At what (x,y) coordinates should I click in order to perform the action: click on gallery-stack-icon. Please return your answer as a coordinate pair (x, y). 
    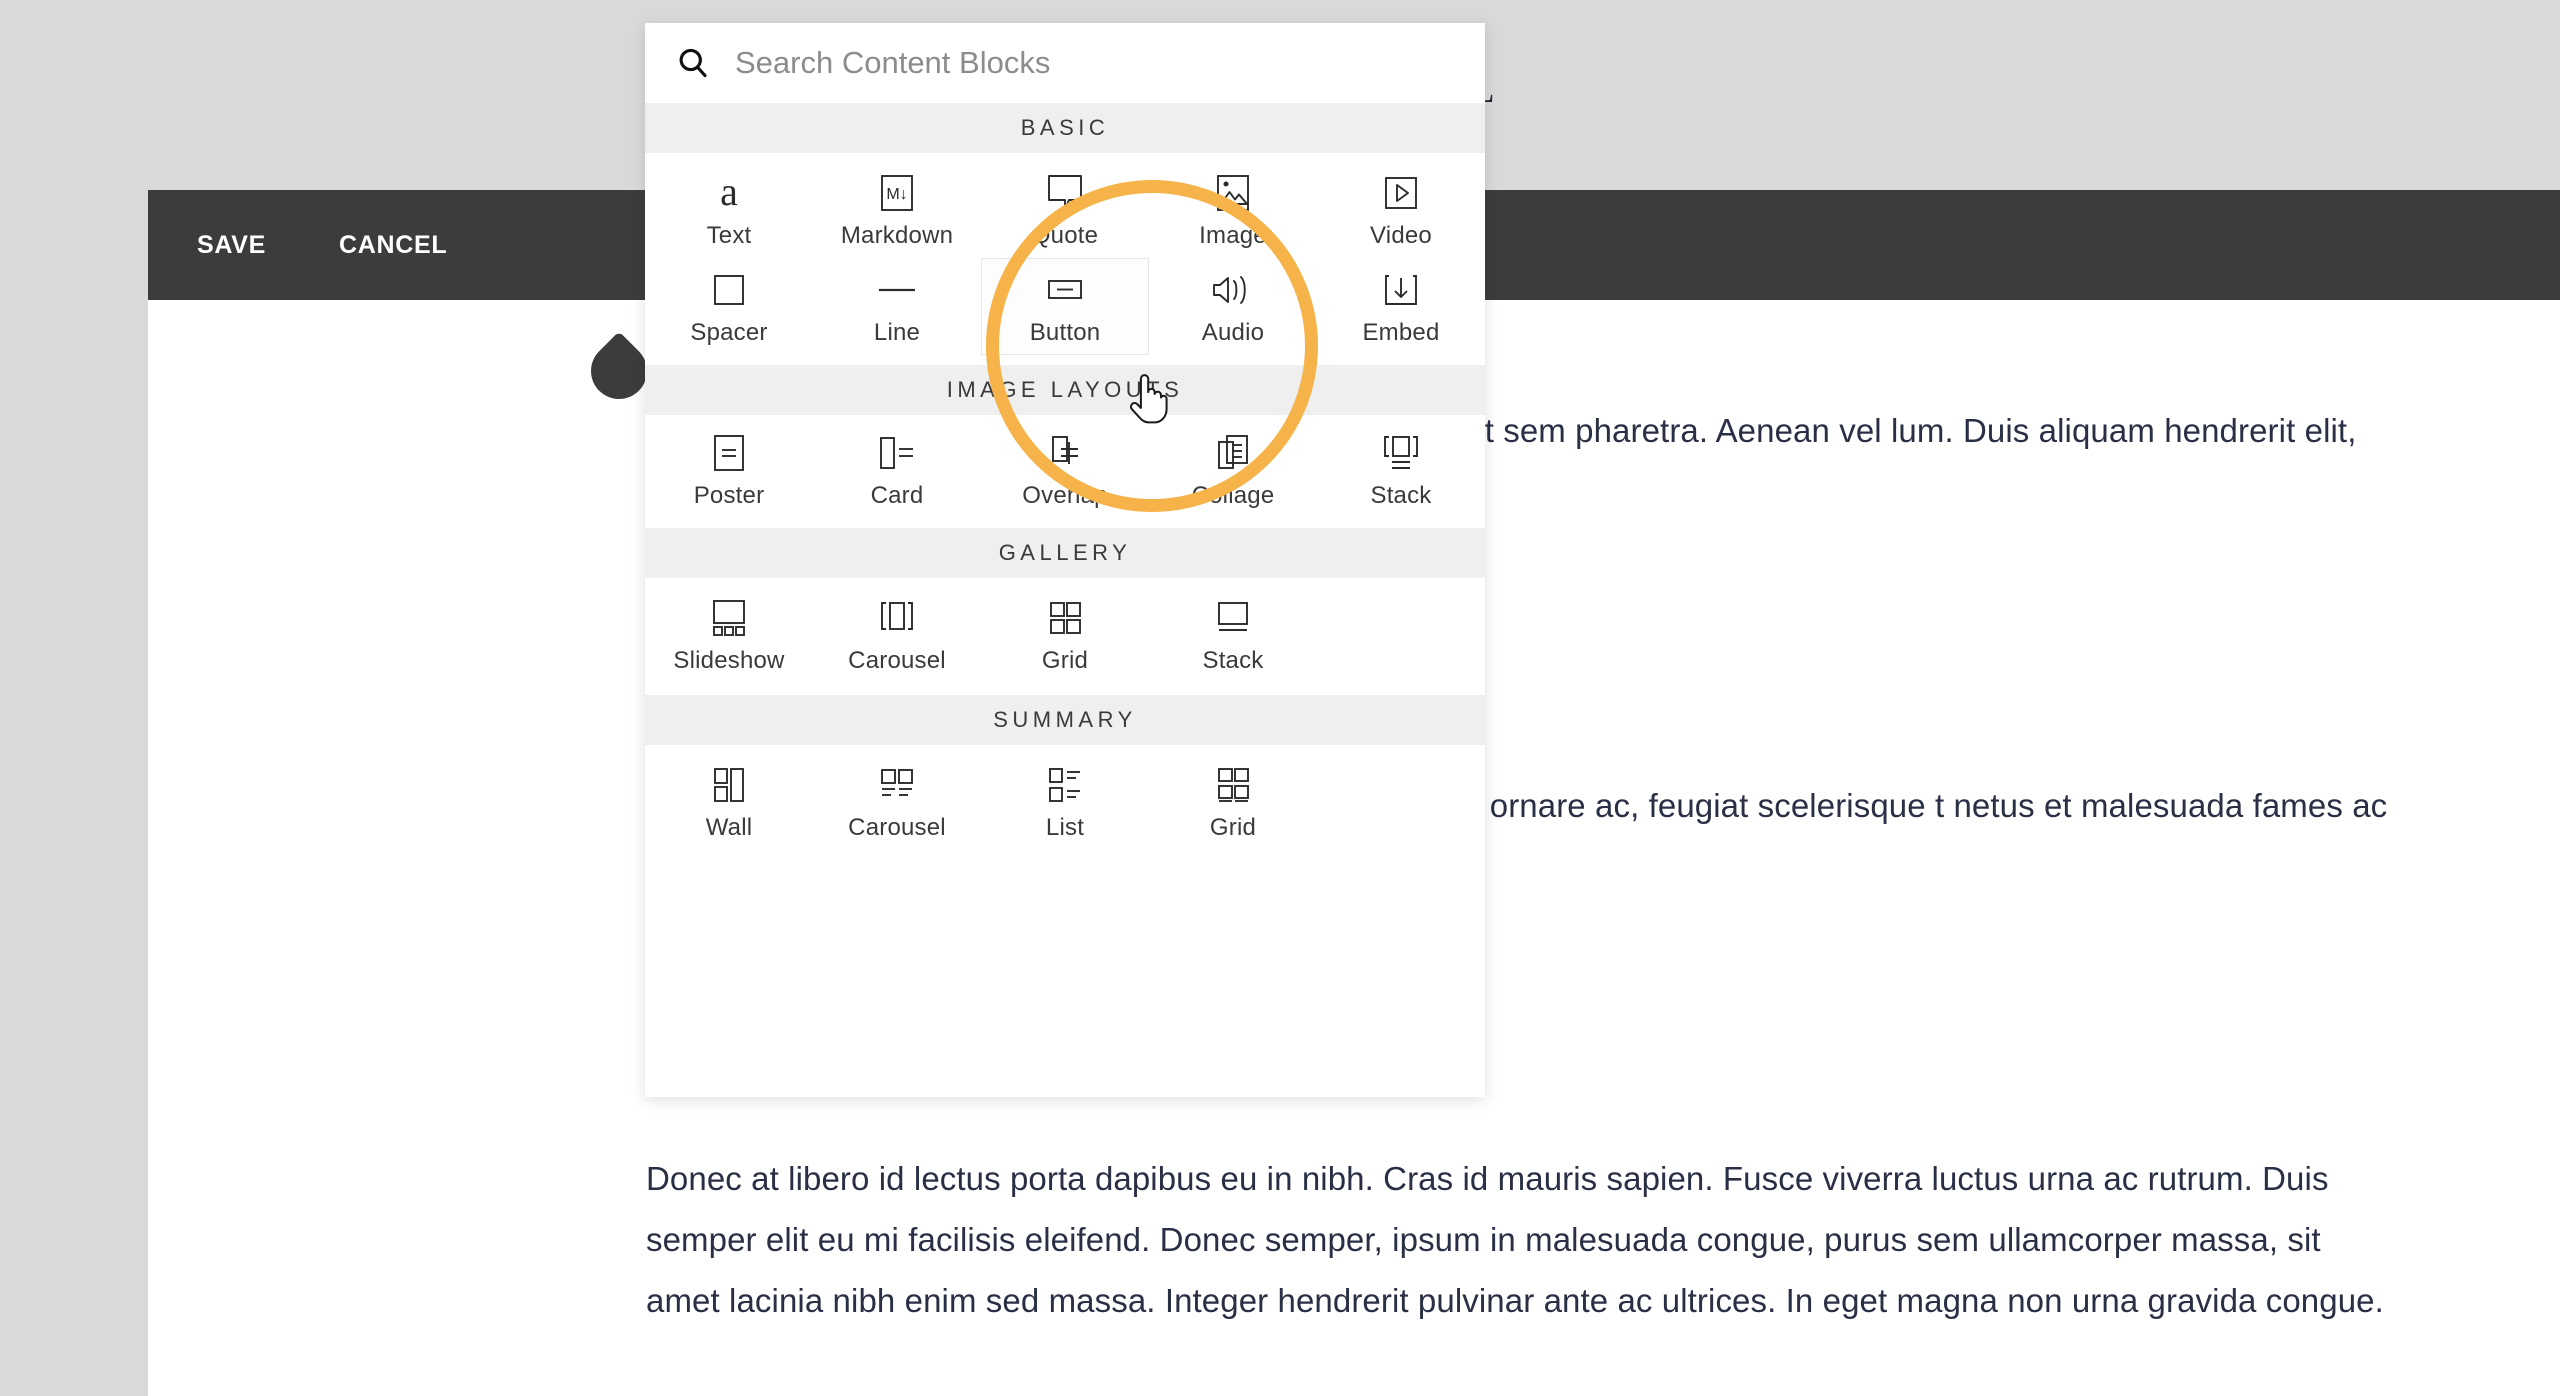
    Looking at the image, I should click on (1233, 618).